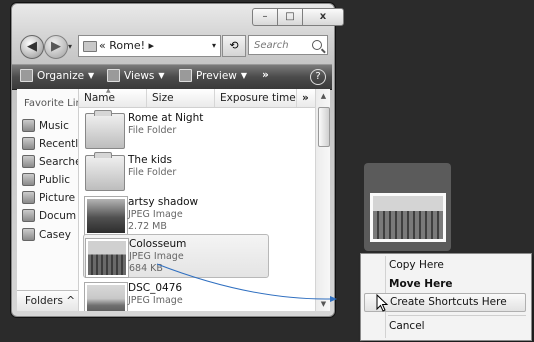 This screenshot has height=342, width=534. I want to click on mouse-cursor-icon, so click(382, 303).